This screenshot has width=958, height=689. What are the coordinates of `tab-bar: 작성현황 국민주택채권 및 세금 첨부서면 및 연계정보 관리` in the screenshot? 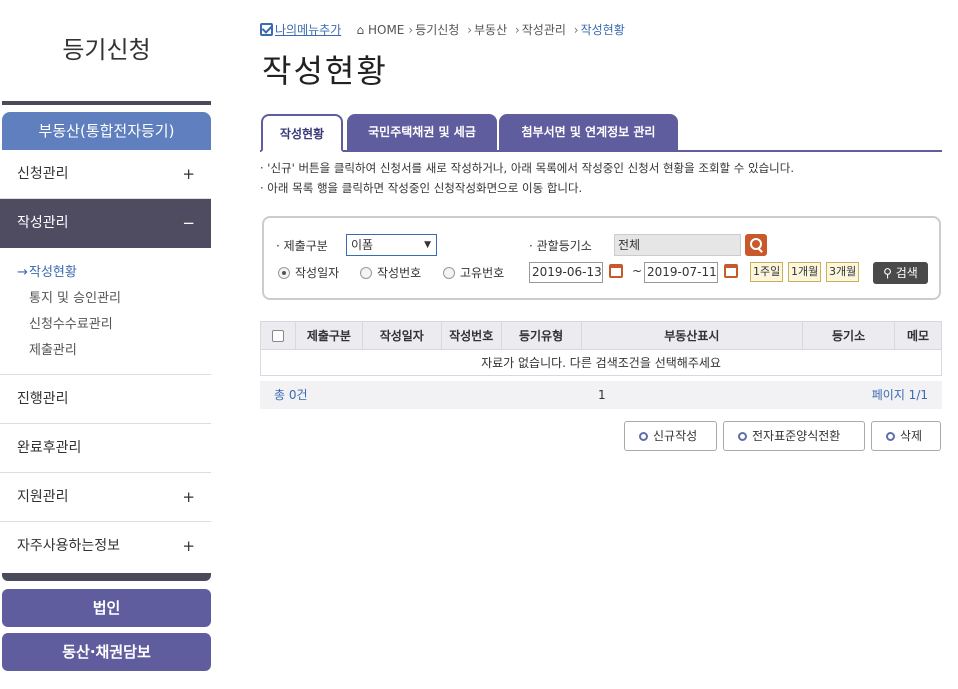 It's located at (601, 133).